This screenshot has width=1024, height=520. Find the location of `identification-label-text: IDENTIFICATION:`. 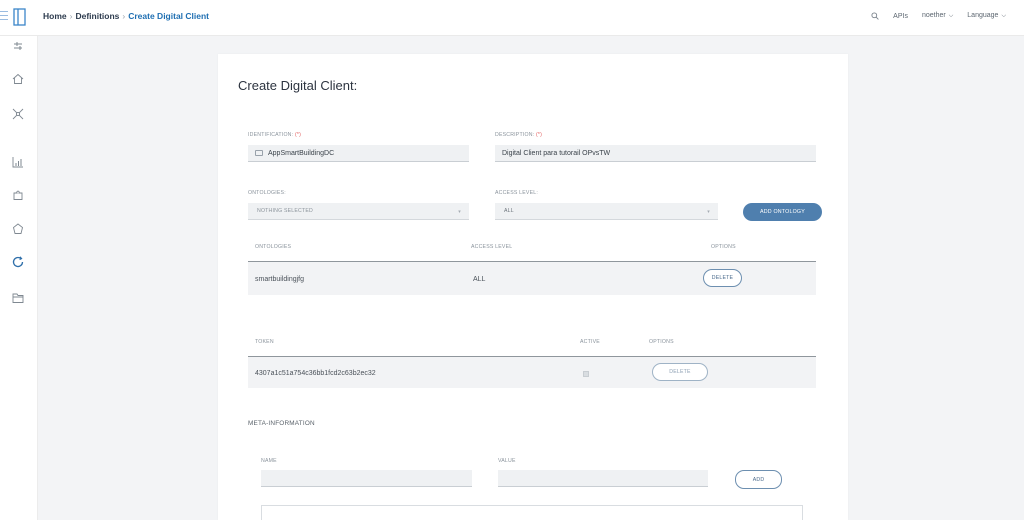

identification-label-text: IDENTIFICATION: is located at coordinates (271, 135).